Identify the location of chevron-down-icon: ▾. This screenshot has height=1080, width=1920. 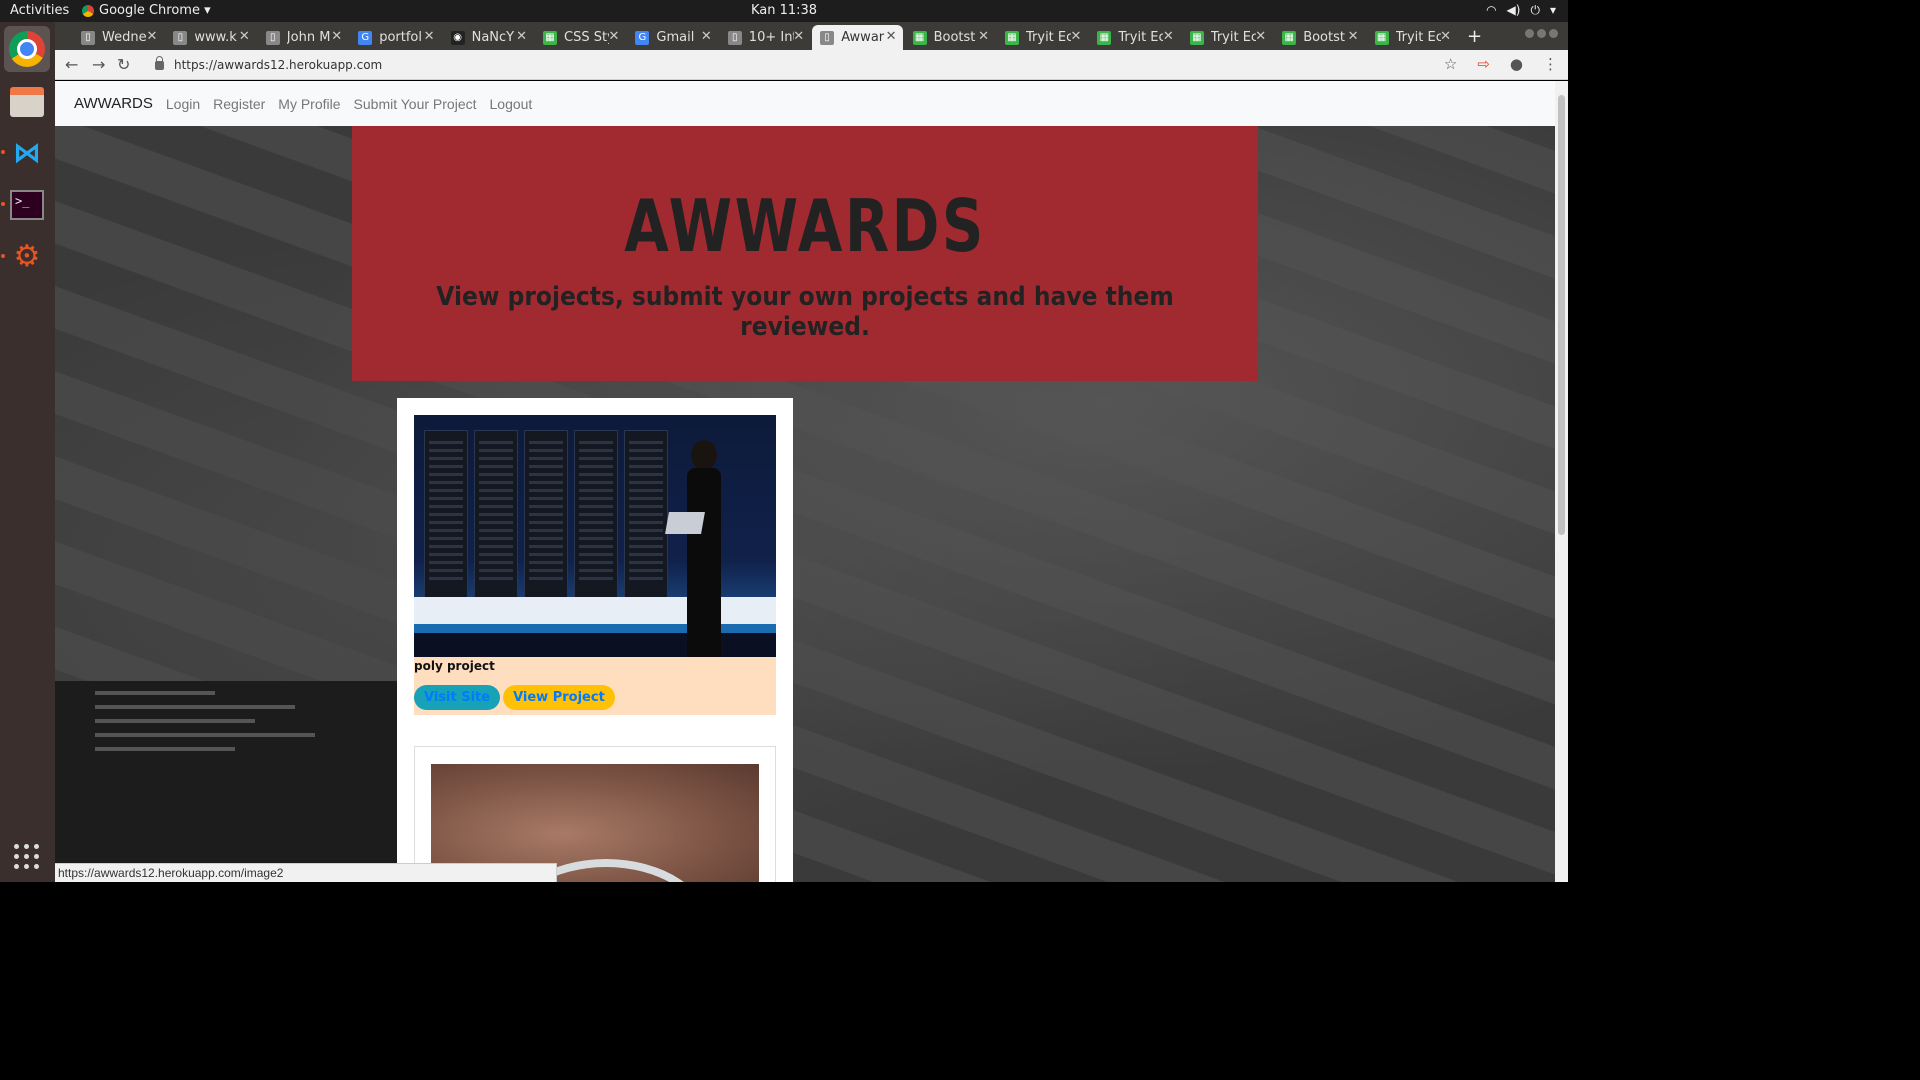
(1552, 10).